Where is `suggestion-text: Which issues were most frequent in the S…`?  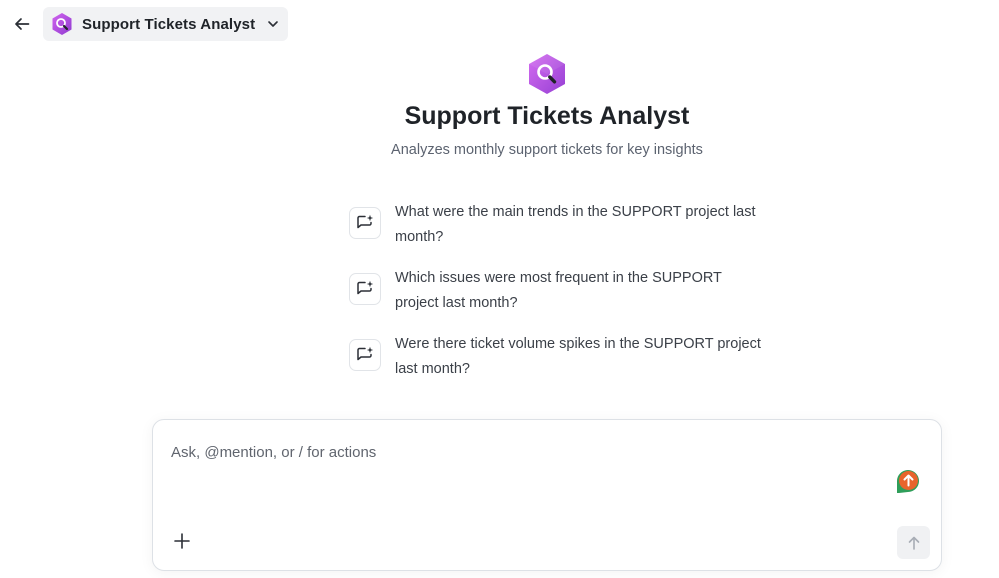 suggestion-text: Which issues were most frequent in the S… is located at coordinates (558, 290).